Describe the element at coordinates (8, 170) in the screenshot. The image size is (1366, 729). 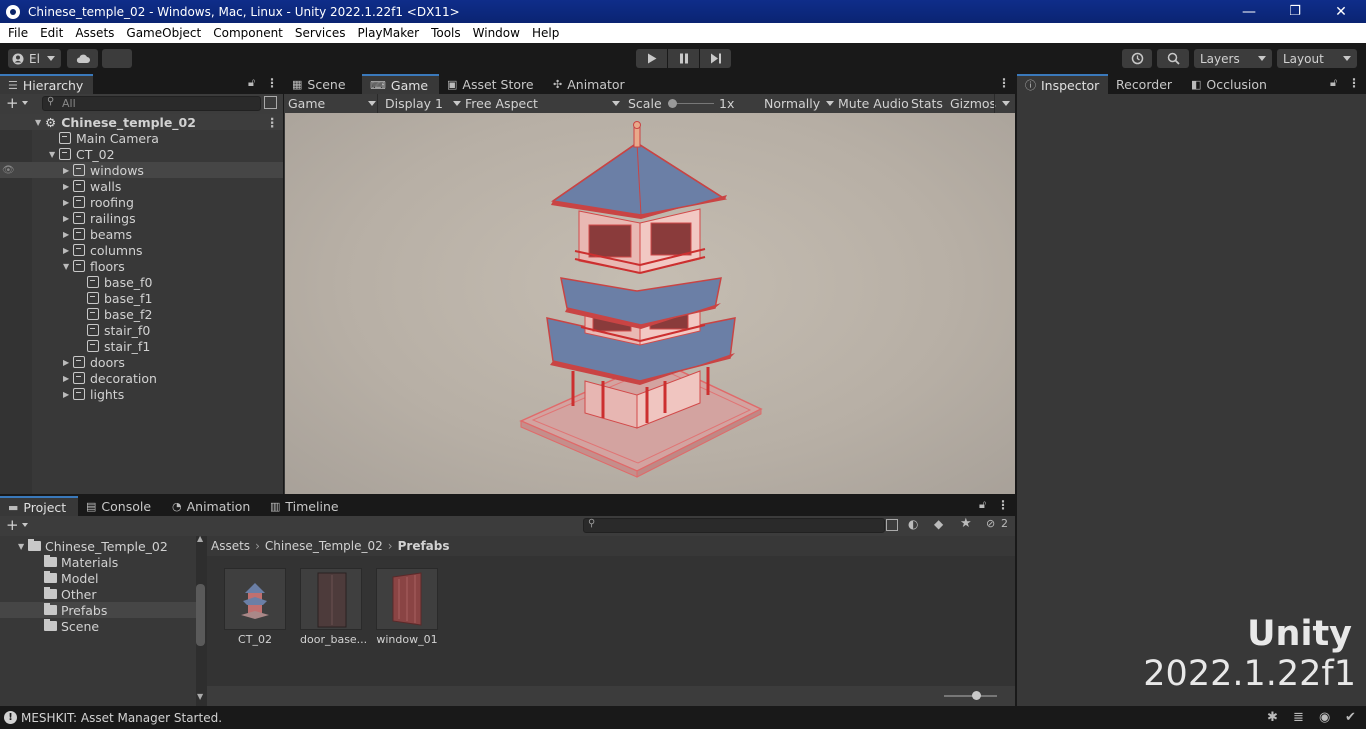
I see `visibility-eye-icon: 👁︎` at that location.